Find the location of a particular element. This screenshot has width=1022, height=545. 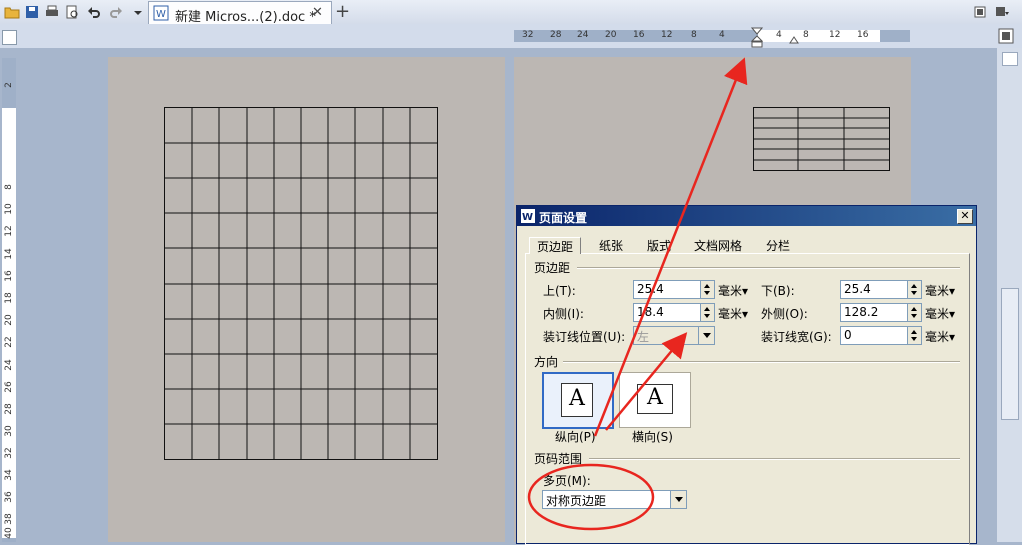

right-indent-marker is located at coordinates (794, 39).